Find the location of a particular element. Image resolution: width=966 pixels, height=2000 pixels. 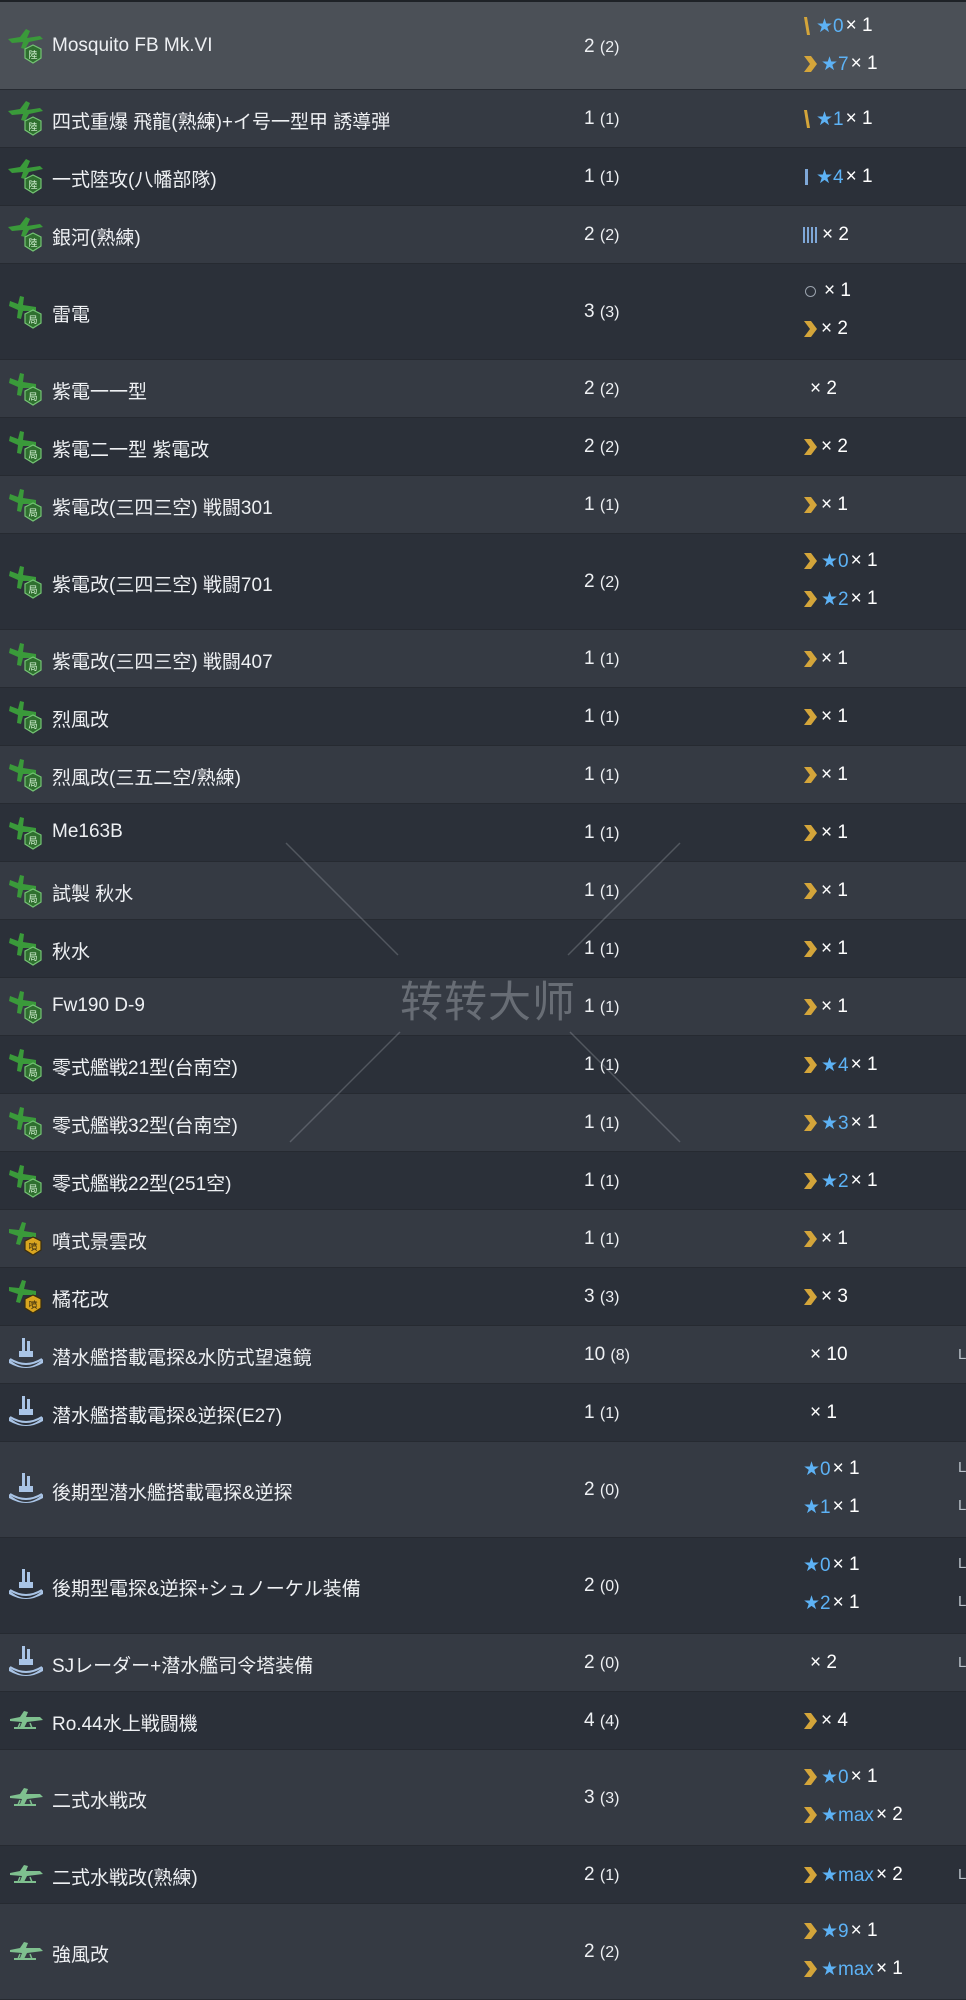

equipment-row: 局 零式艦戦32型(台南空) 1 (1) ★3 × 1 is located at coordinates (483, 1123).